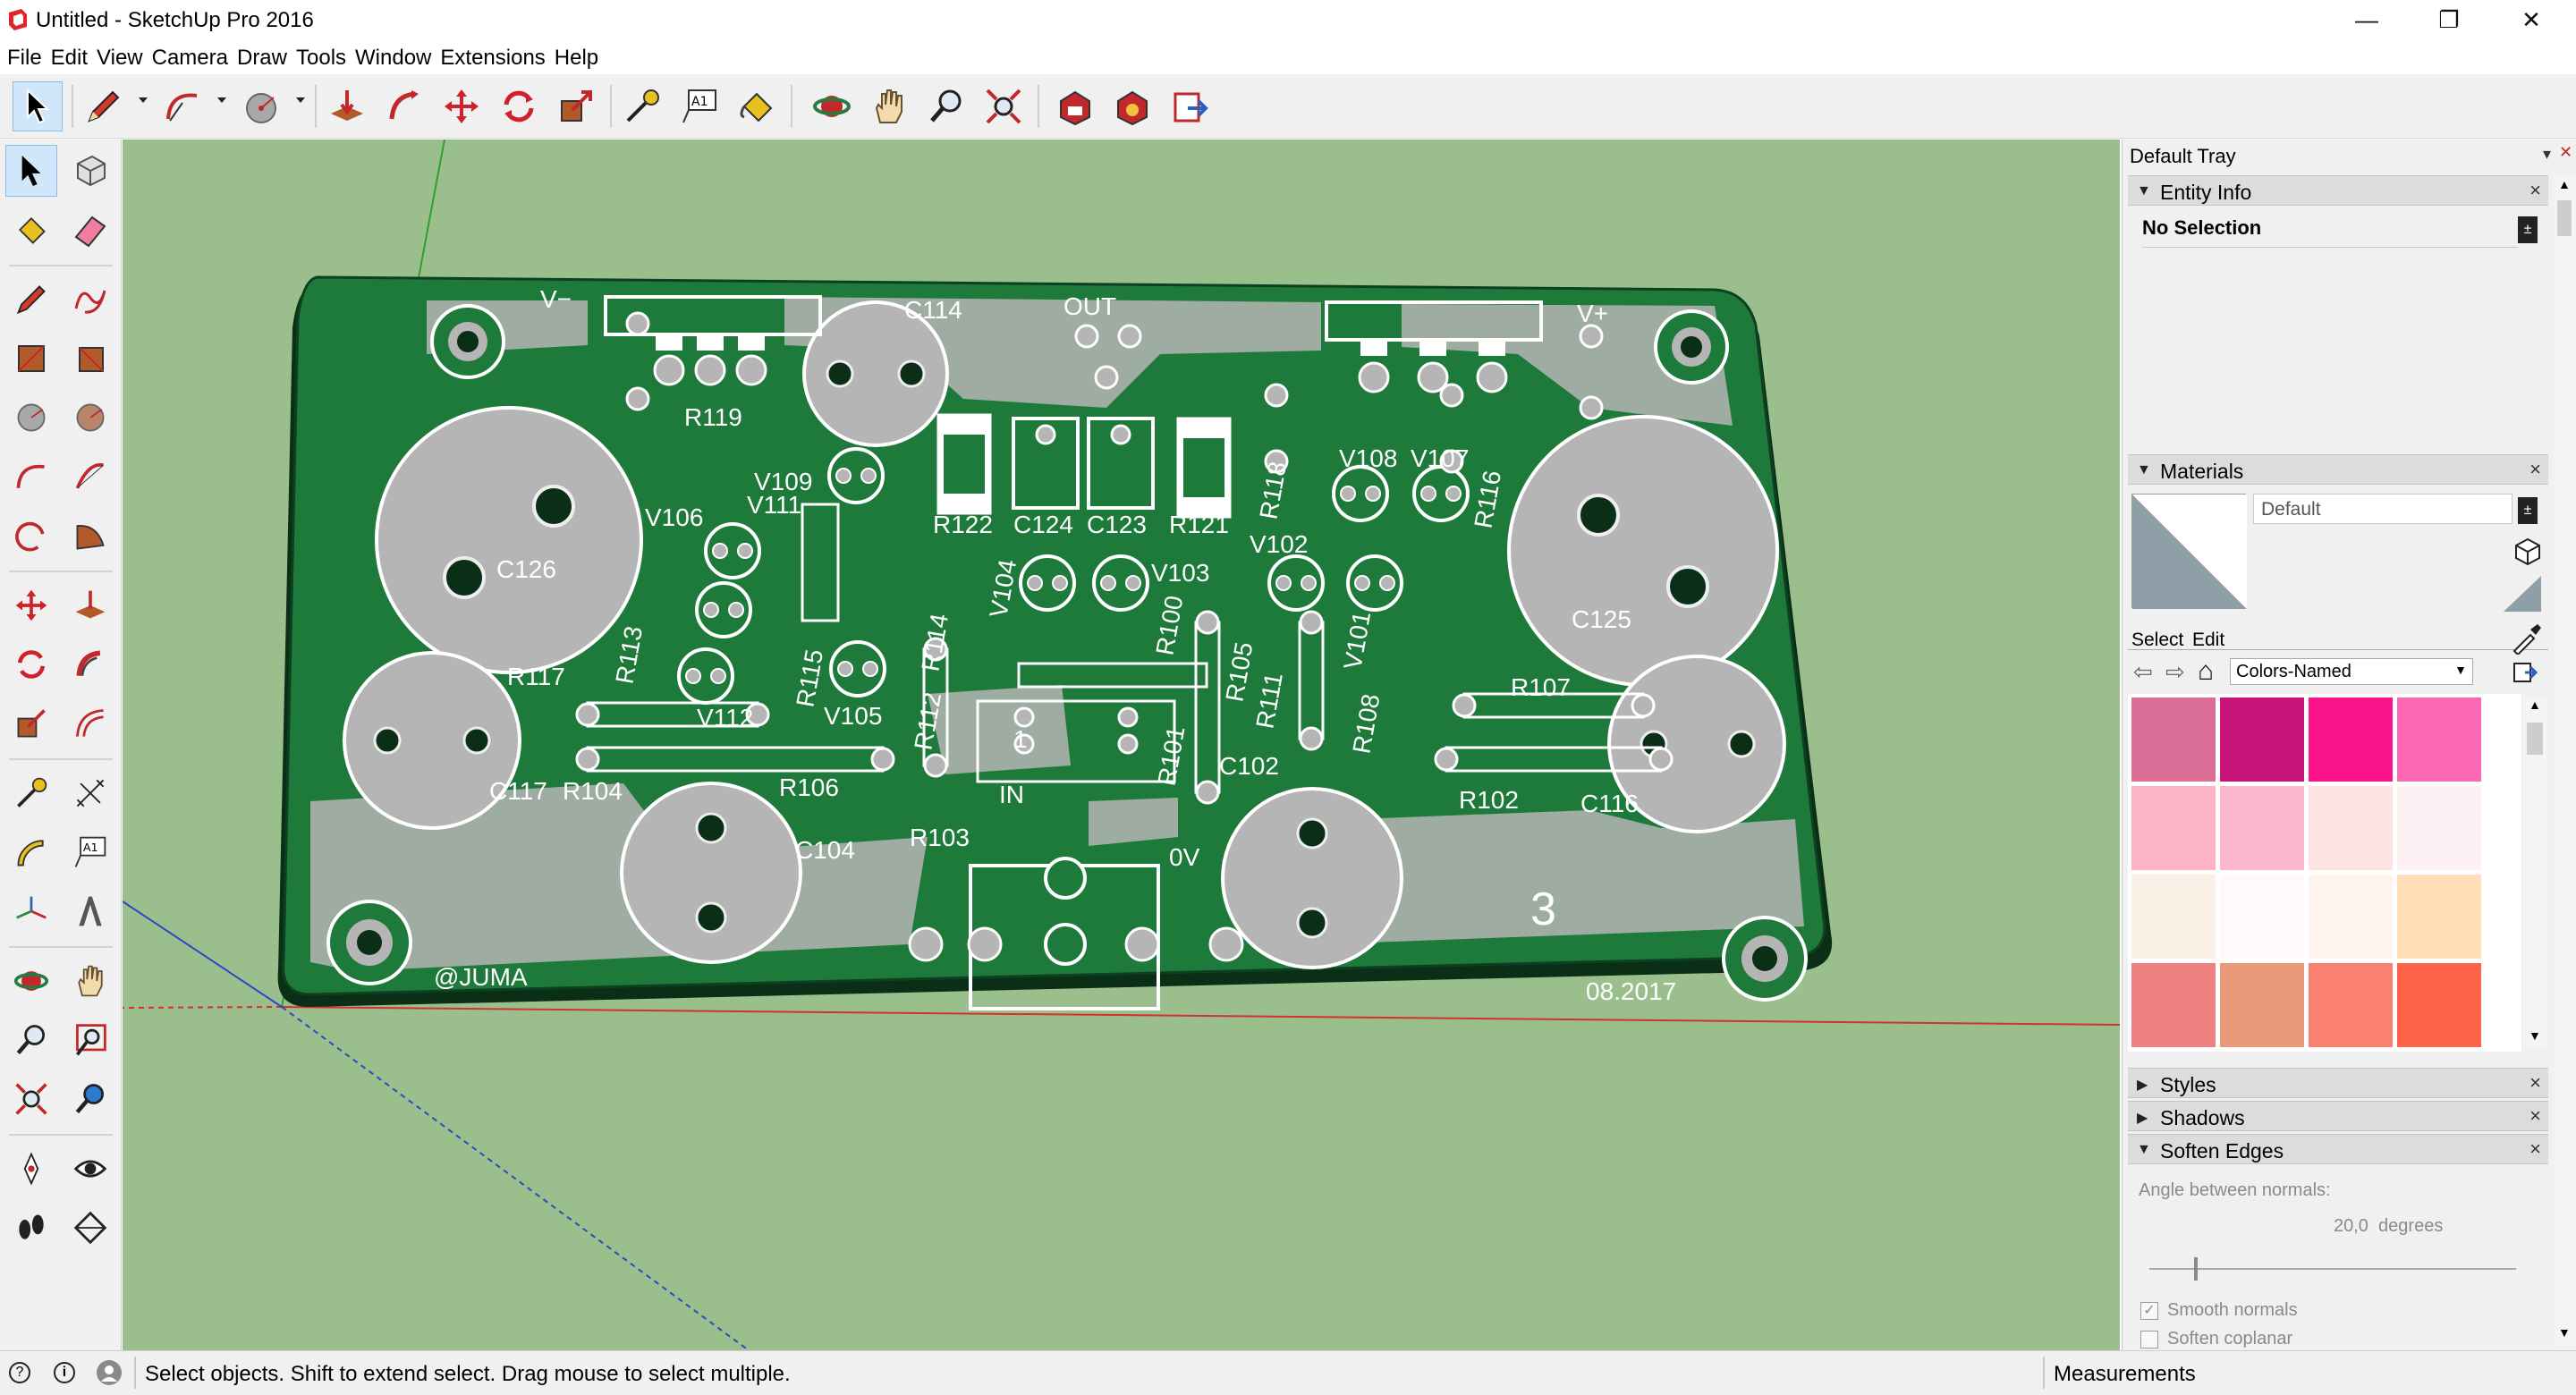 The width and height of the screenshot is (2576, 1395). What do you see at coordinates (2564, 1332) in the screenshot?
I see `scroll-down-icon: ▼` at bounding box center [2564, 1332].